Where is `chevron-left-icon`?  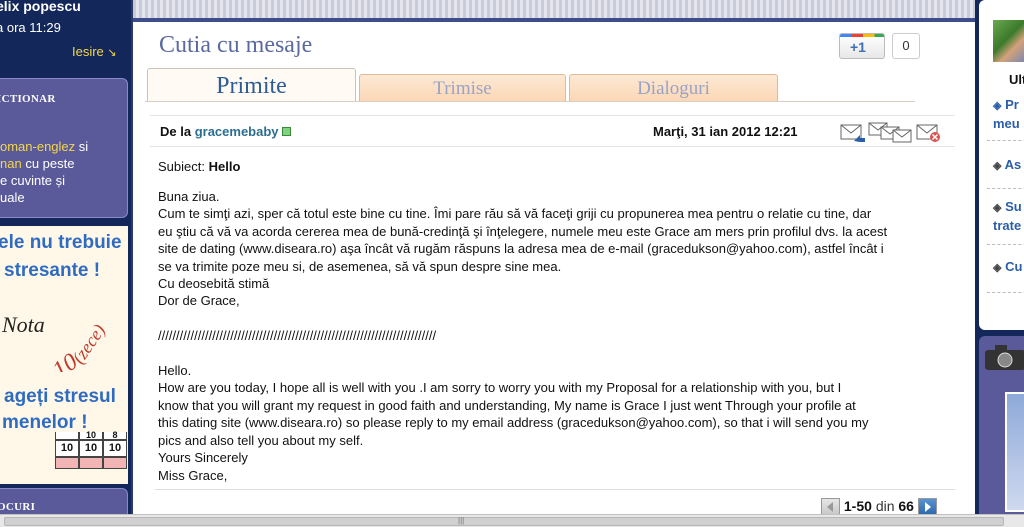
chevron-left-icon is located at coordinates (830, 507).